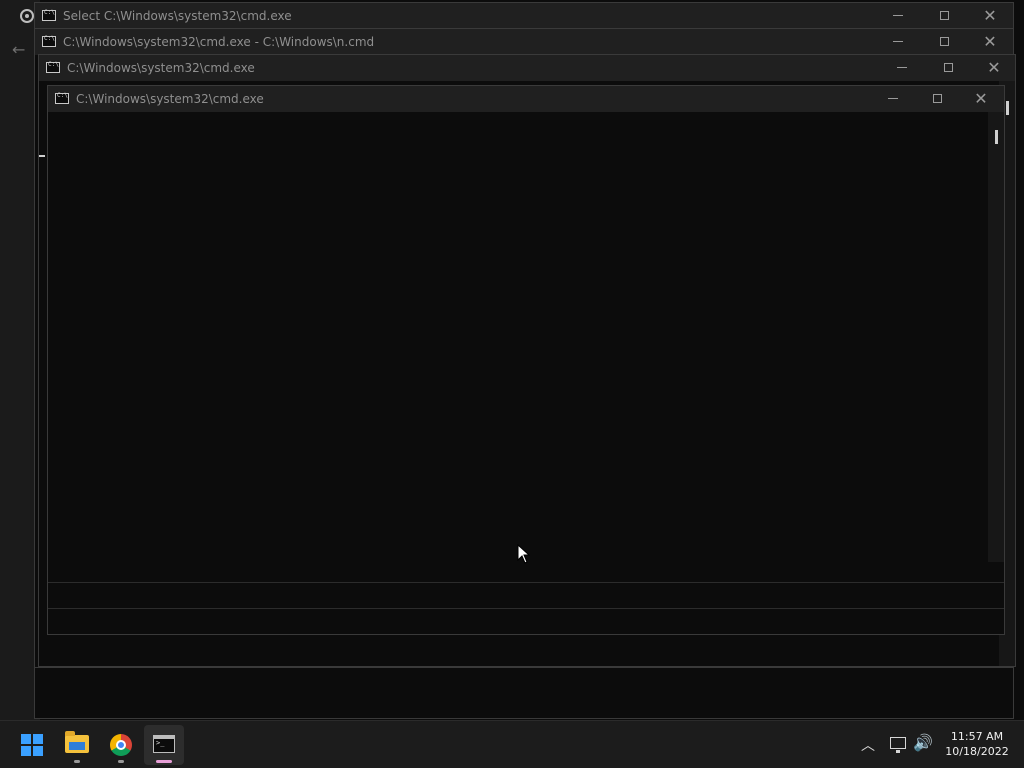 This screenshot has width=1024, height=768. Describe the element at coordinates (977, 751) in the screenshot. I see `clock-date: 10/18/2022` at that location.